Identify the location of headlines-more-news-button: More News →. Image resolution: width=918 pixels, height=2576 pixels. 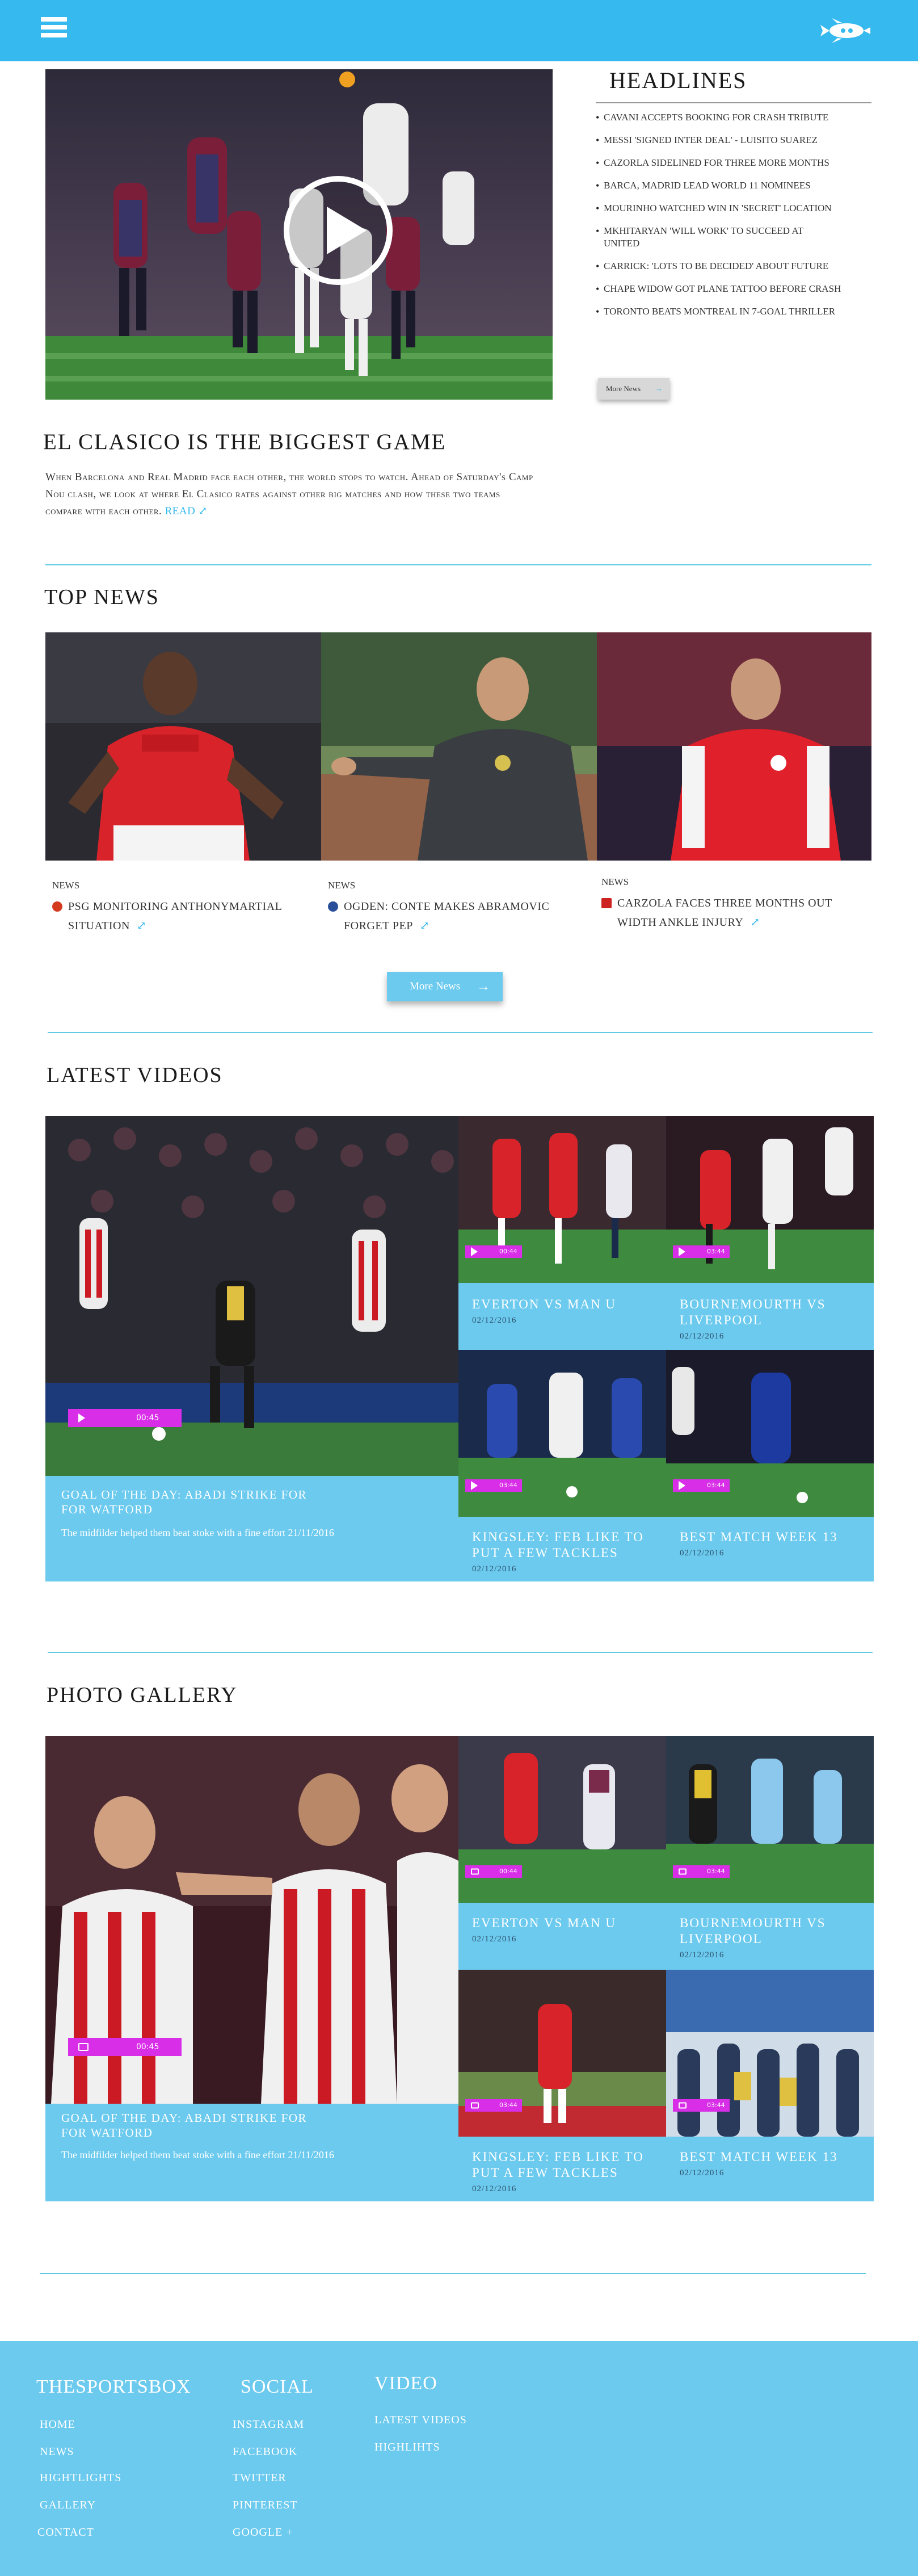
(633, 389).